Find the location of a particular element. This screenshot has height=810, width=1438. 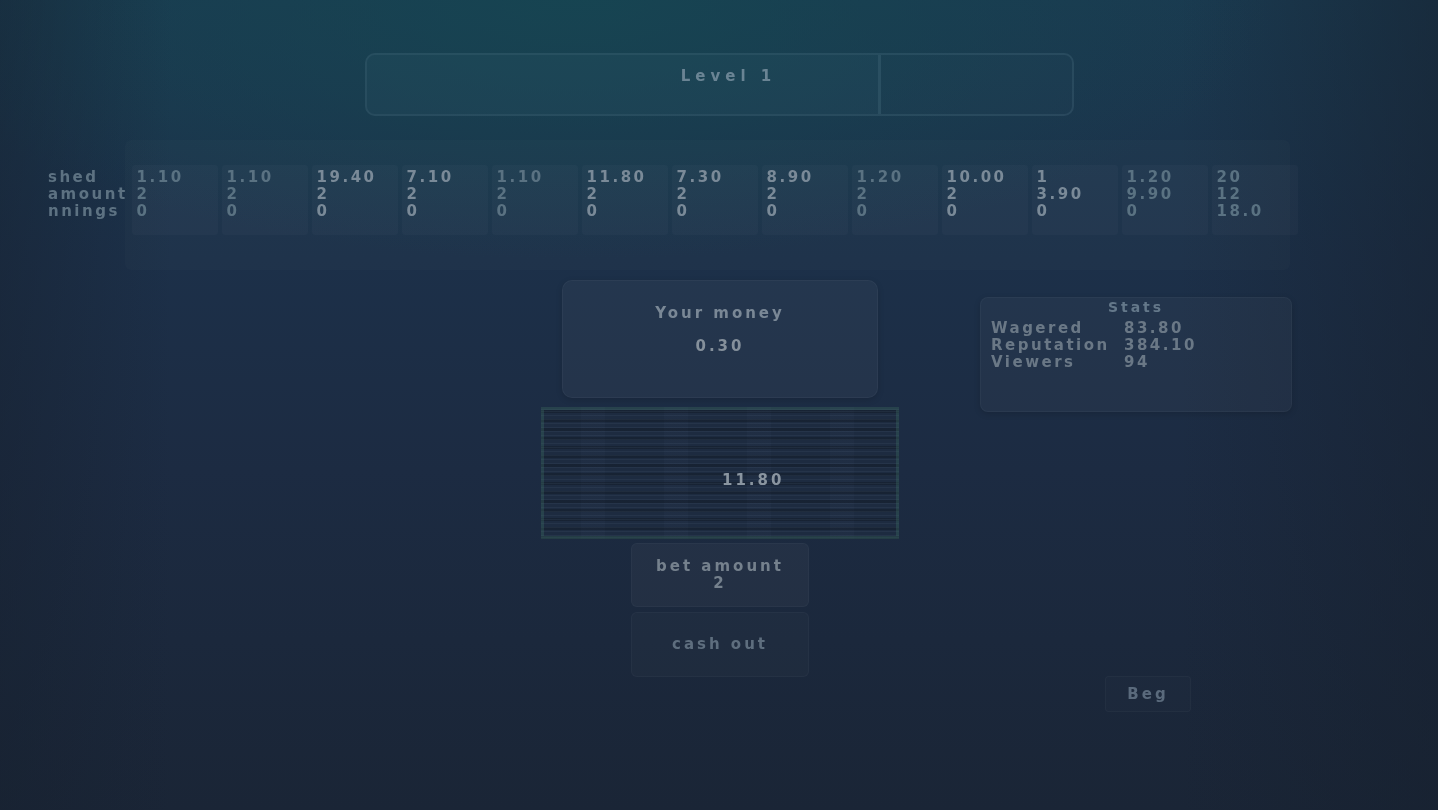

history-cell: 1 is located at coordinates (1043, 177).